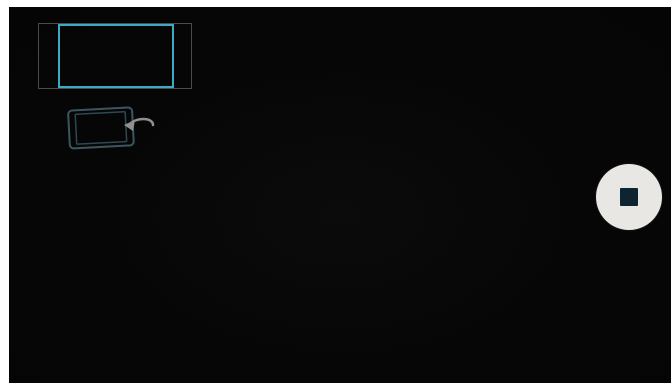 The height and width of the screenshot is (383, 671). What do you see at coordinates (116, 56) in the screenshot?
I see `preview-selection-box` at bounding box center [116, 56].